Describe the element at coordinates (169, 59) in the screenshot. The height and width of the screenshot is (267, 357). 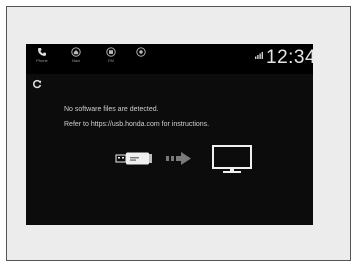
I see `status-bar: Phone Navi FM 12:34` at that location.